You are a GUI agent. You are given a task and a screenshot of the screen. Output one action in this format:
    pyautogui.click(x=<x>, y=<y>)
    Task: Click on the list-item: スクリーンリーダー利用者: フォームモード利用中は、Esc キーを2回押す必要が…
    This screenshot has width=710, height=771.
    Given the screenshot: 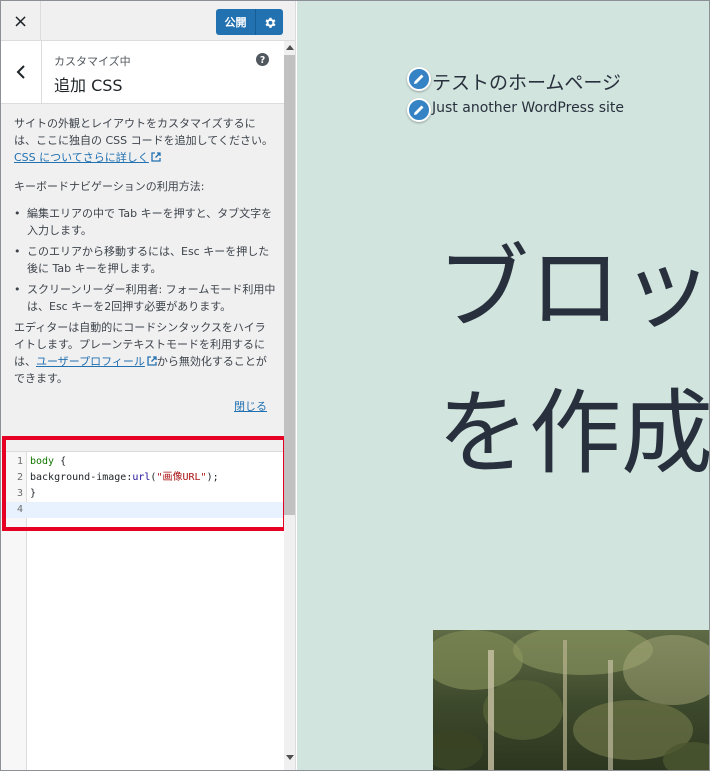 What is the action you would take?
    pyautogui.click(x=145, y=298)
    